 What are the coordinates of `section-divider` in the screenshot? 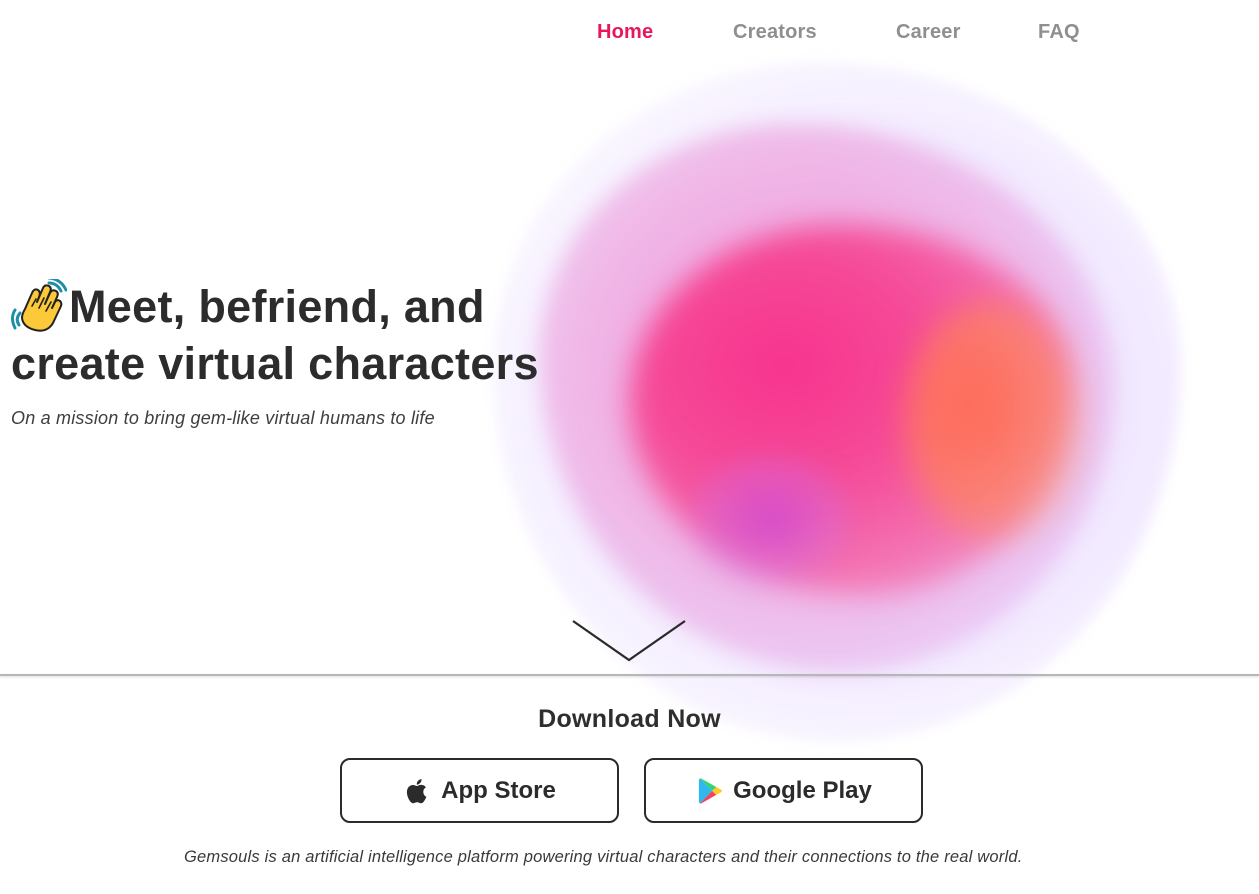 It's located at (629, 675).